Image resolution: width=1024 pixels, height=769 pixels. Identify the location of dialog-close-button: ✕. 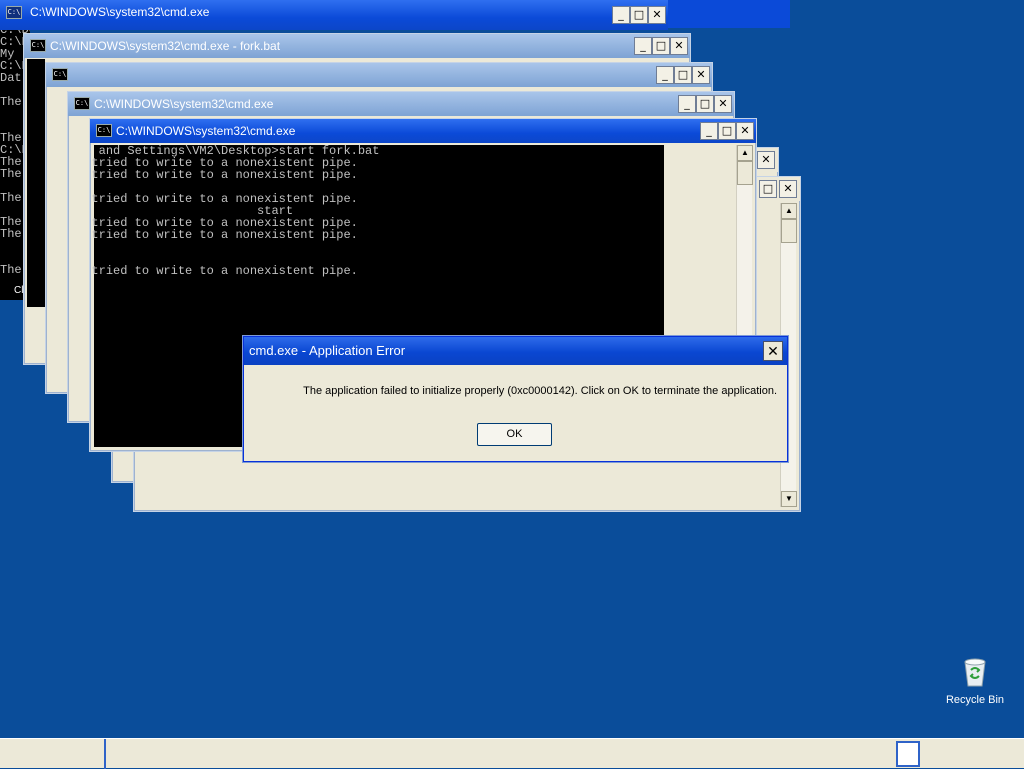
(773, 351).